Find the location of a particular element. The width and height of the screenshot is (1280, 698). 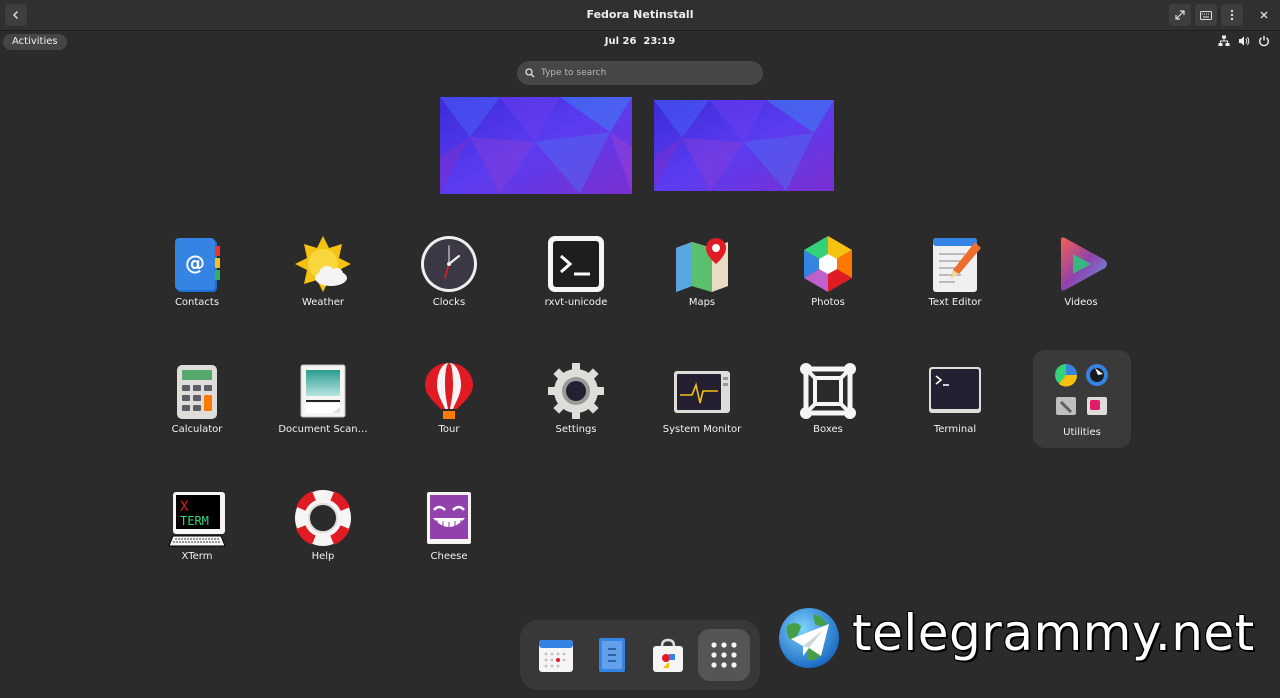

app-settings: Settings is located at coordinates (576, 412).